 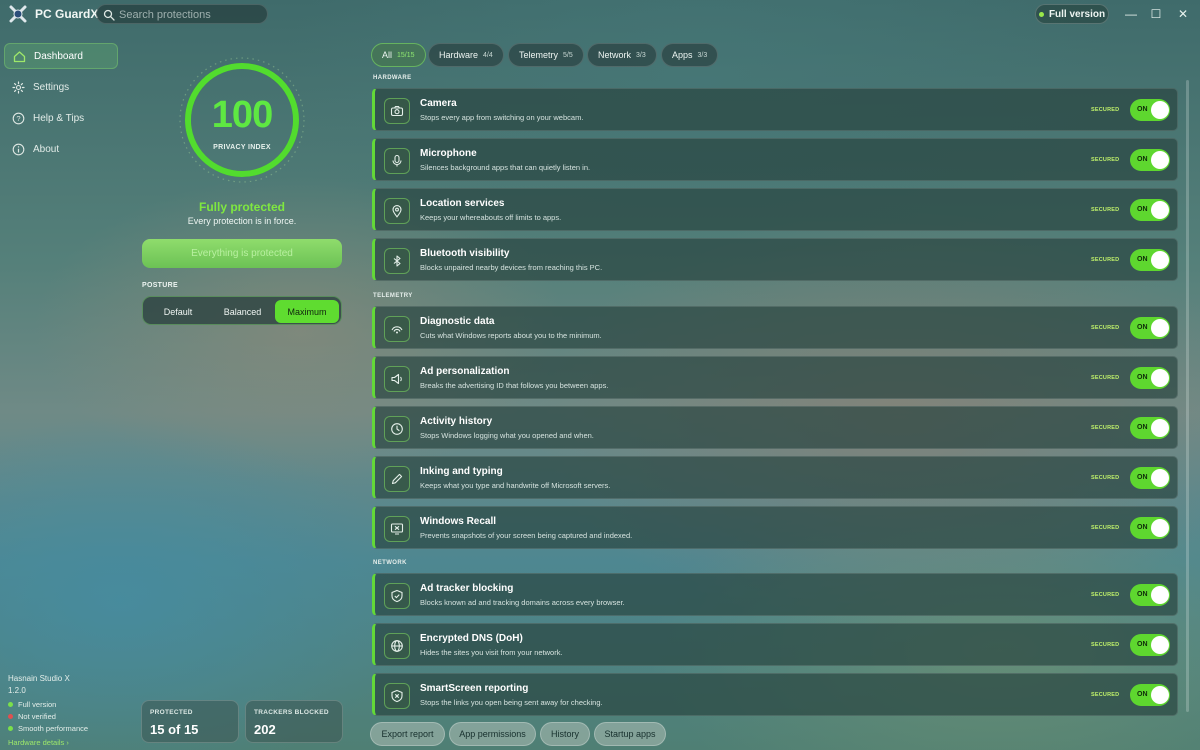 What do you see at coordinates (565, 734) in the screenshot?
I see `history-button: History` at bounding box center [565, 734].